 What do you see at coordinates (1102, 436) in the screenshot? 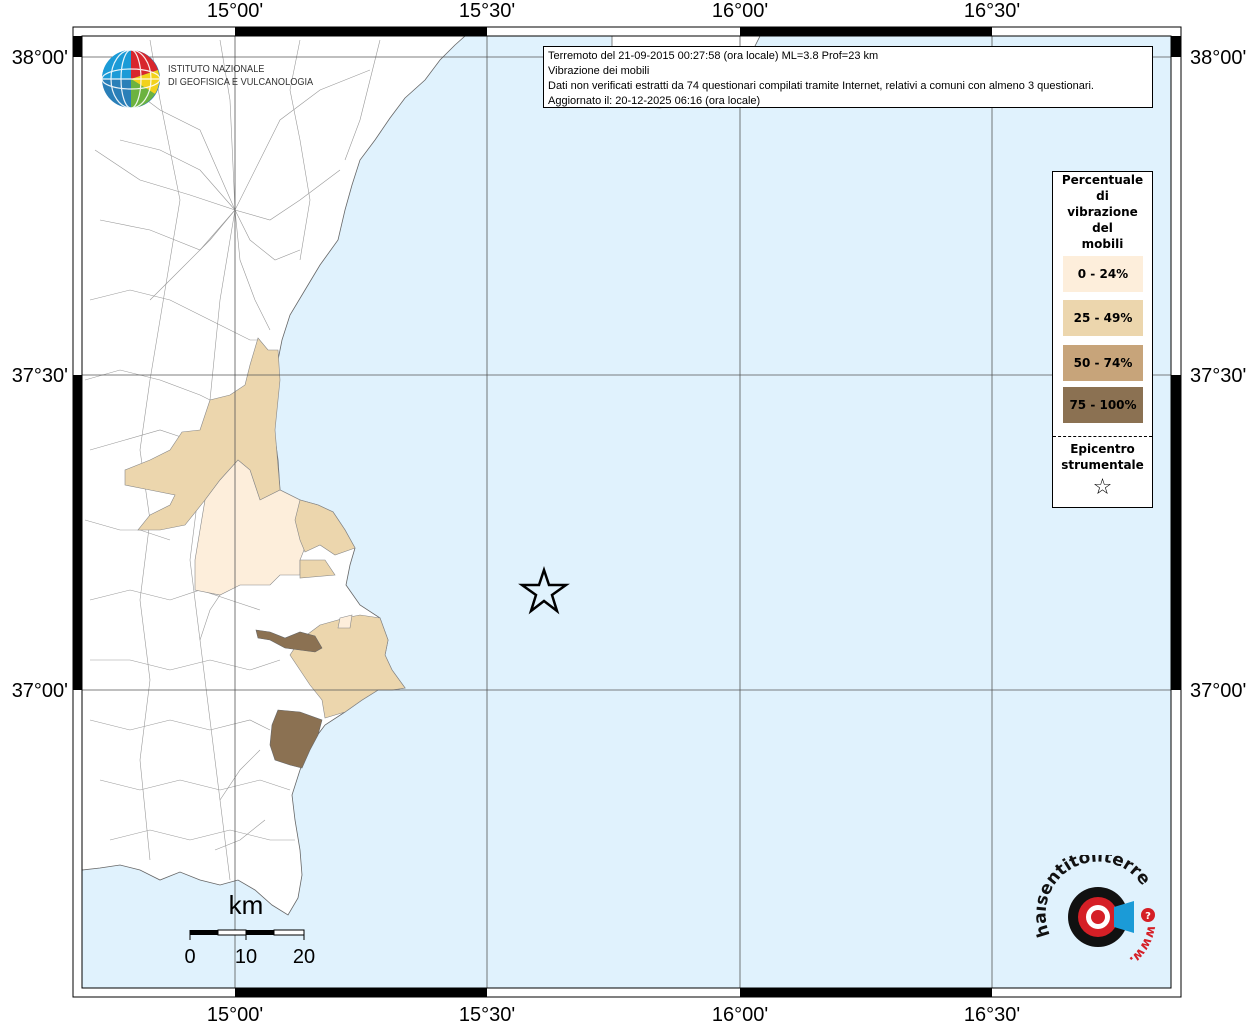
I see `legend-separator` at bounding box center [1102, 436].